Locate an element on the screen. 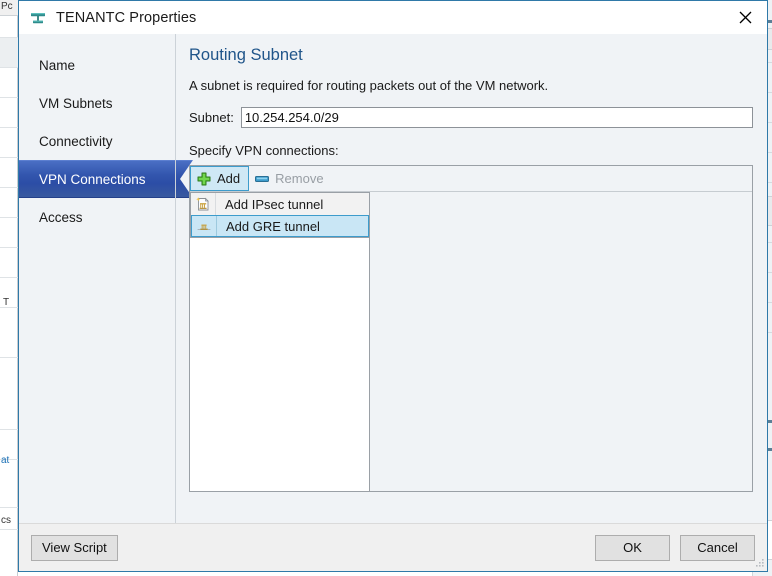 This screenshot has width=772, height=576. sidebar-item-label: VPN Connections is located at coordinates (92, 179).